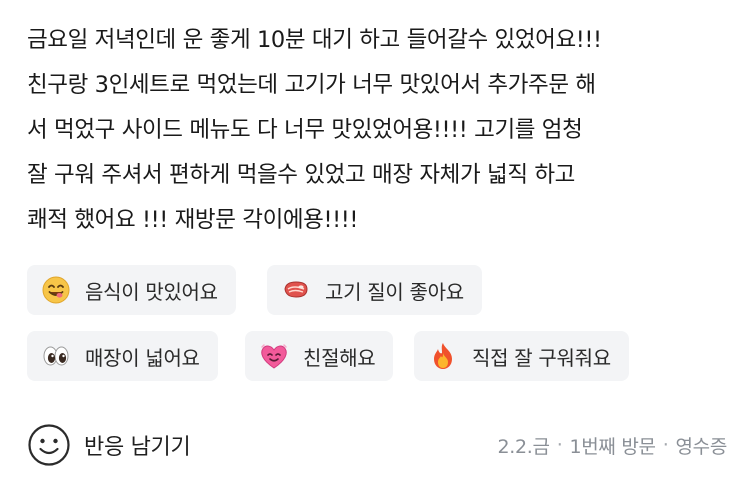 This screenshot has width=745, height=499. Describe the element at coordinates (142, 357) in the screenshot. I see `tag-label: 매장이 넓어요` at that location.